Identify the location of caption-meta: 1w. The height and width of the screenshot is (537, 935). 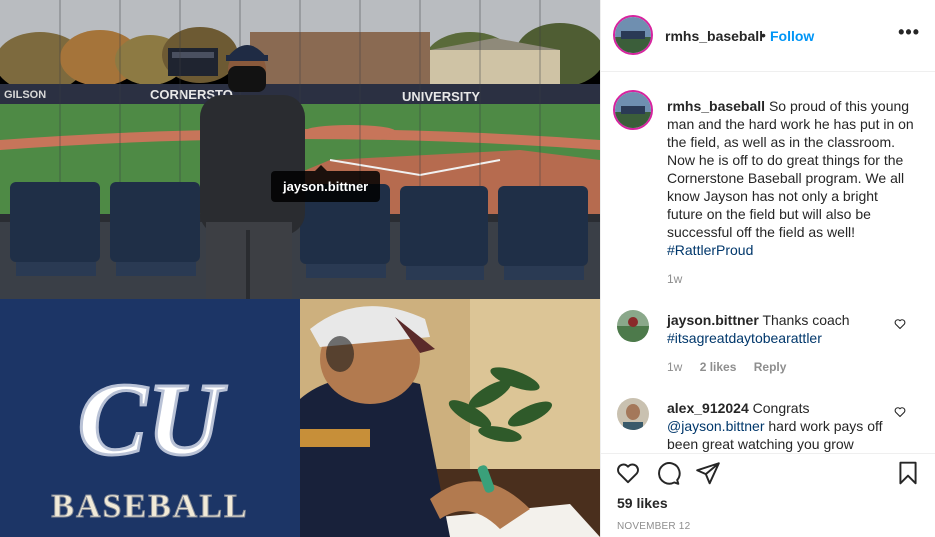
(681, 279).